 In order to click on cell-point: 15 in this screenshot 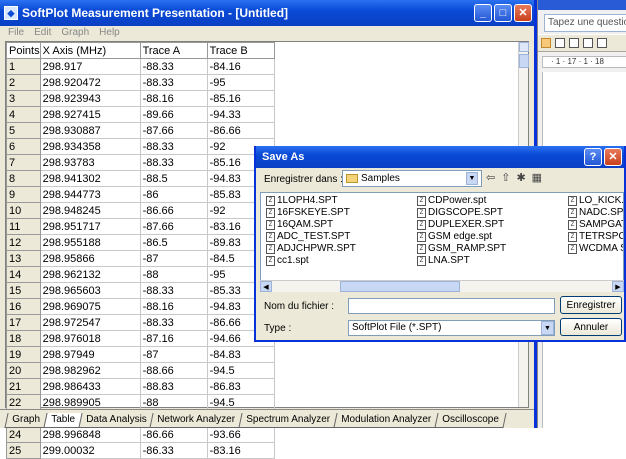, I will do `click(23, 290)`.